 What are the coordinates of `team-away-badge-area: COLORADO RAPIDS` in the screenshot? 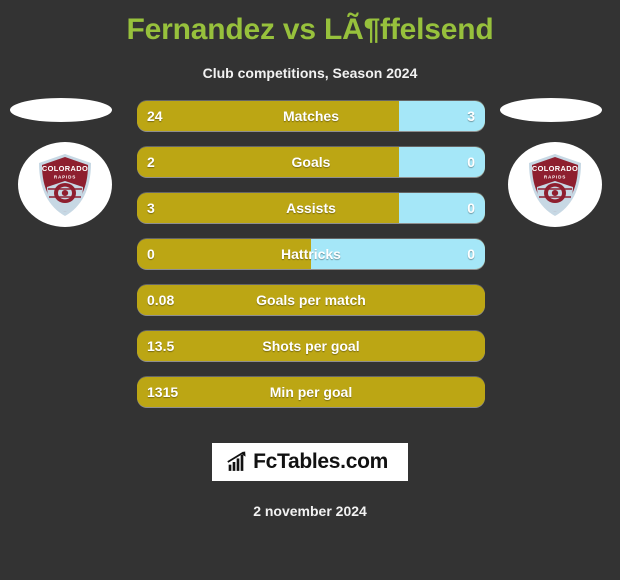 It's located at (555, 192).